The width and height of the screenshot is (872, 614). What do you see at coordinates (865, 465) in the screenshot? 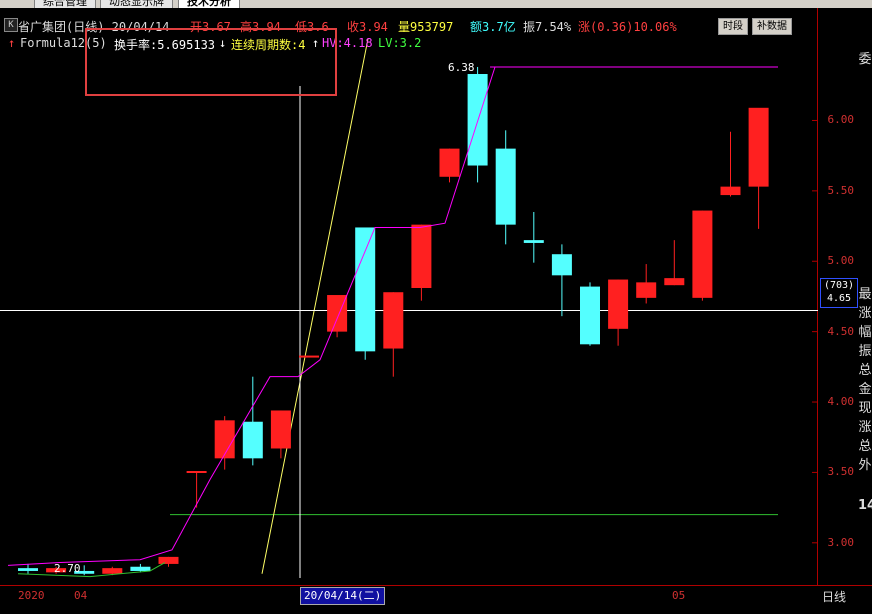
I see `right-panel-char: 外` at bounding box center [865, 465].